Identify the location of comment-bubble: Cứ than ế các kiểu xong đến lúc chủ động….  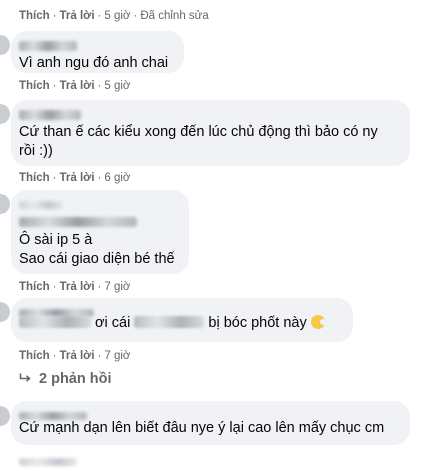
(210, 133).